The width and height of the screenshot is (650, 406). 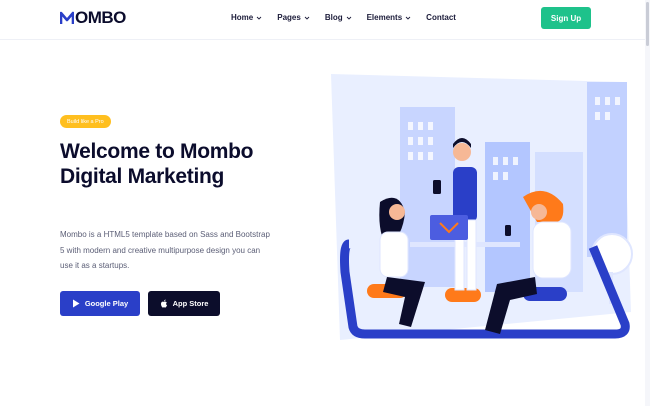 I want to click on scrollbar, so click(x=647, y=203).